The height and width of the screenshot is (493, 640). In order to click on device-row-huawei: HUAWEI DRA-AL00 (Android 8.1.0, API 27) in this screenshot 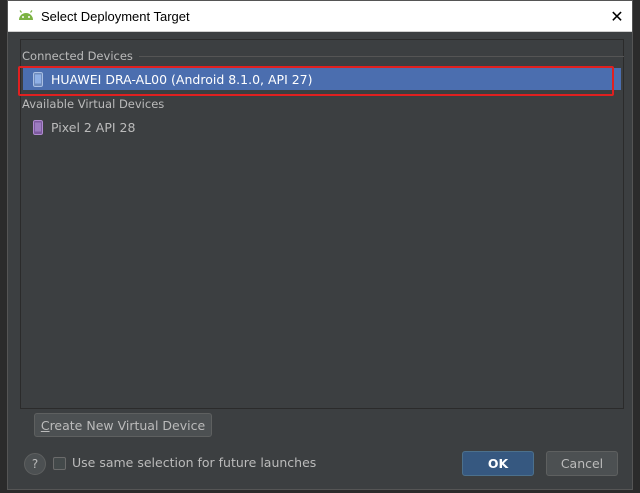, I will do `click(322, 79)`.